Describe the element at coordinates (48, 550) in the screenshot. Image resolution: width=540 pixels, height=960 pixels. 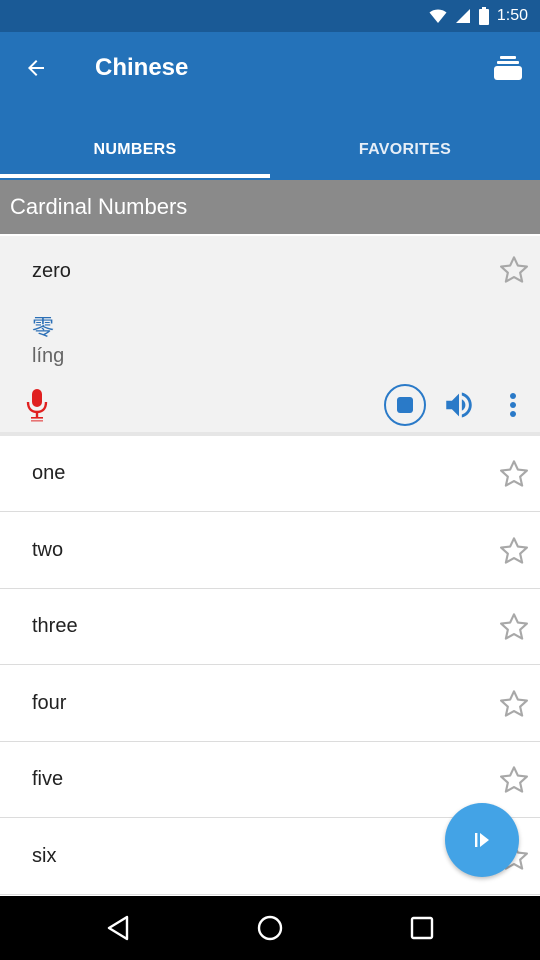
I see `item-word: two` at that location.